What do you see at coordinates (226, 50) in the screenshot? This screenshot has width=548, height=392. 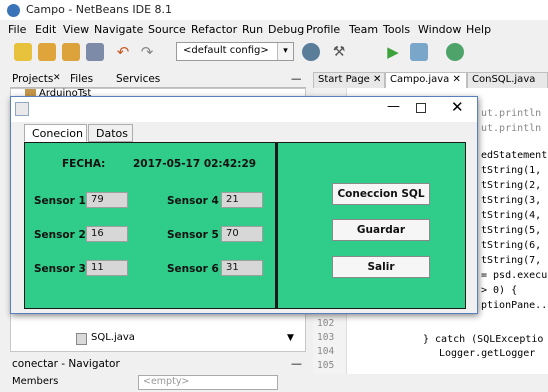 I see `config-value: <default config>` at bounding box center [226, 50].